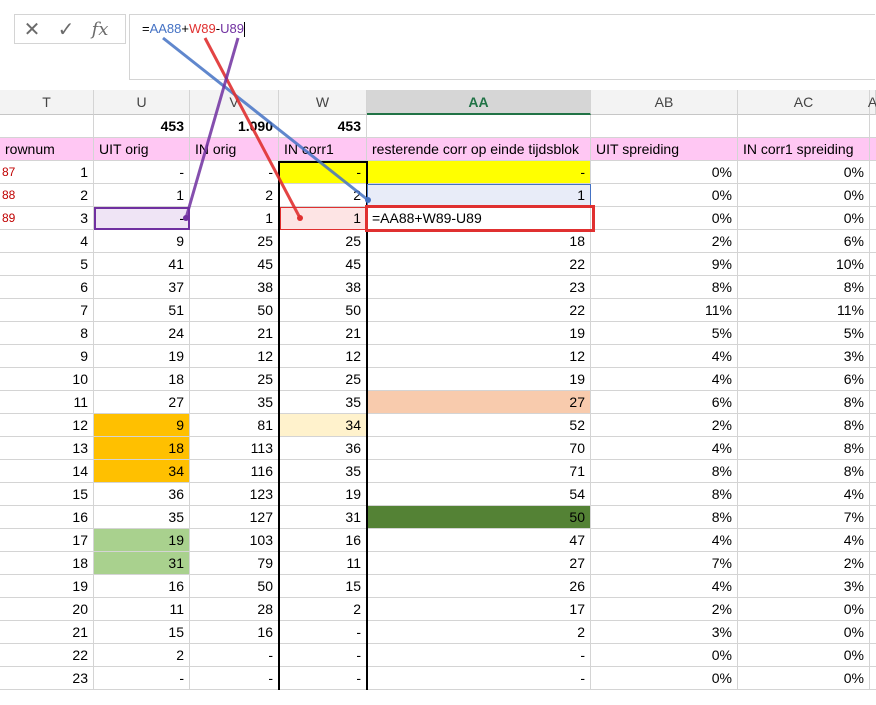  What do you see at coordinates (323, 310) in the screenshot?
I see `cell-w-row-7: 50` at bounding box center [323, 310].